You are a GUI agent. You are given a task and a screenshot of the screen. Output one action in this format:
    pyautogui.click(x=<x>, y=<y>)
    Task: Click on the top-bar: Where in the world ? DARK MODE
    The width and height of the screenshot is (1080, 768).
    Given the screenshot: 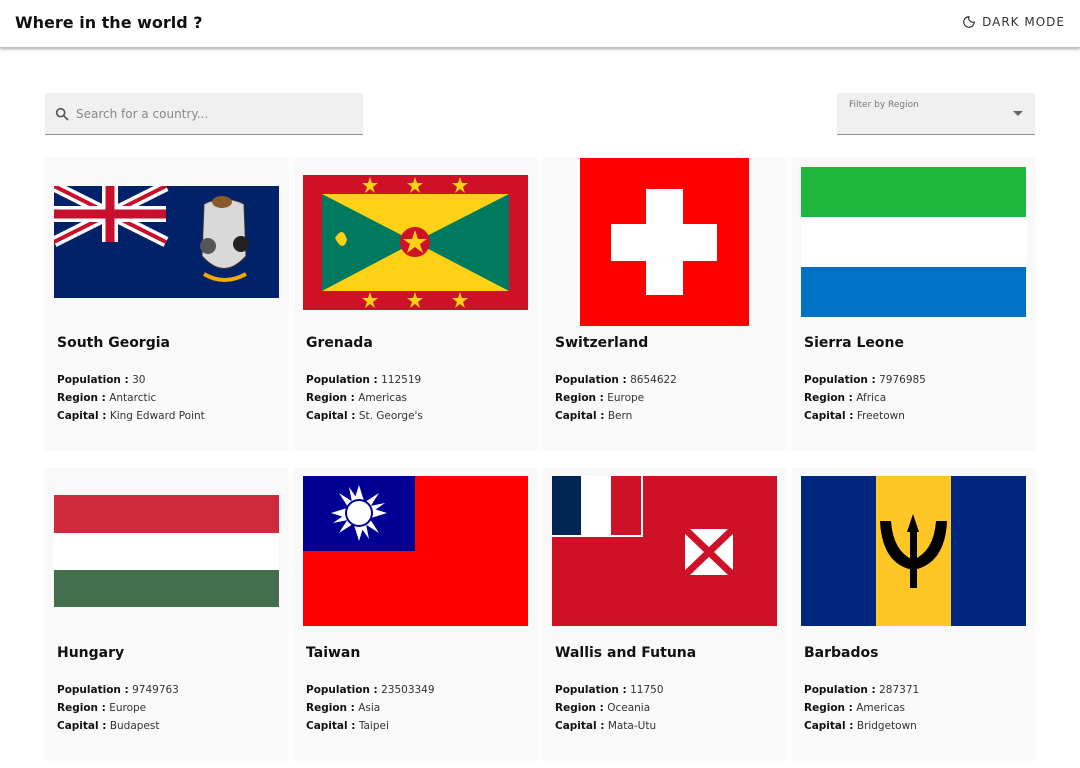 What is the action you would take?
    pyautogui.click(x=540, y=24)
    